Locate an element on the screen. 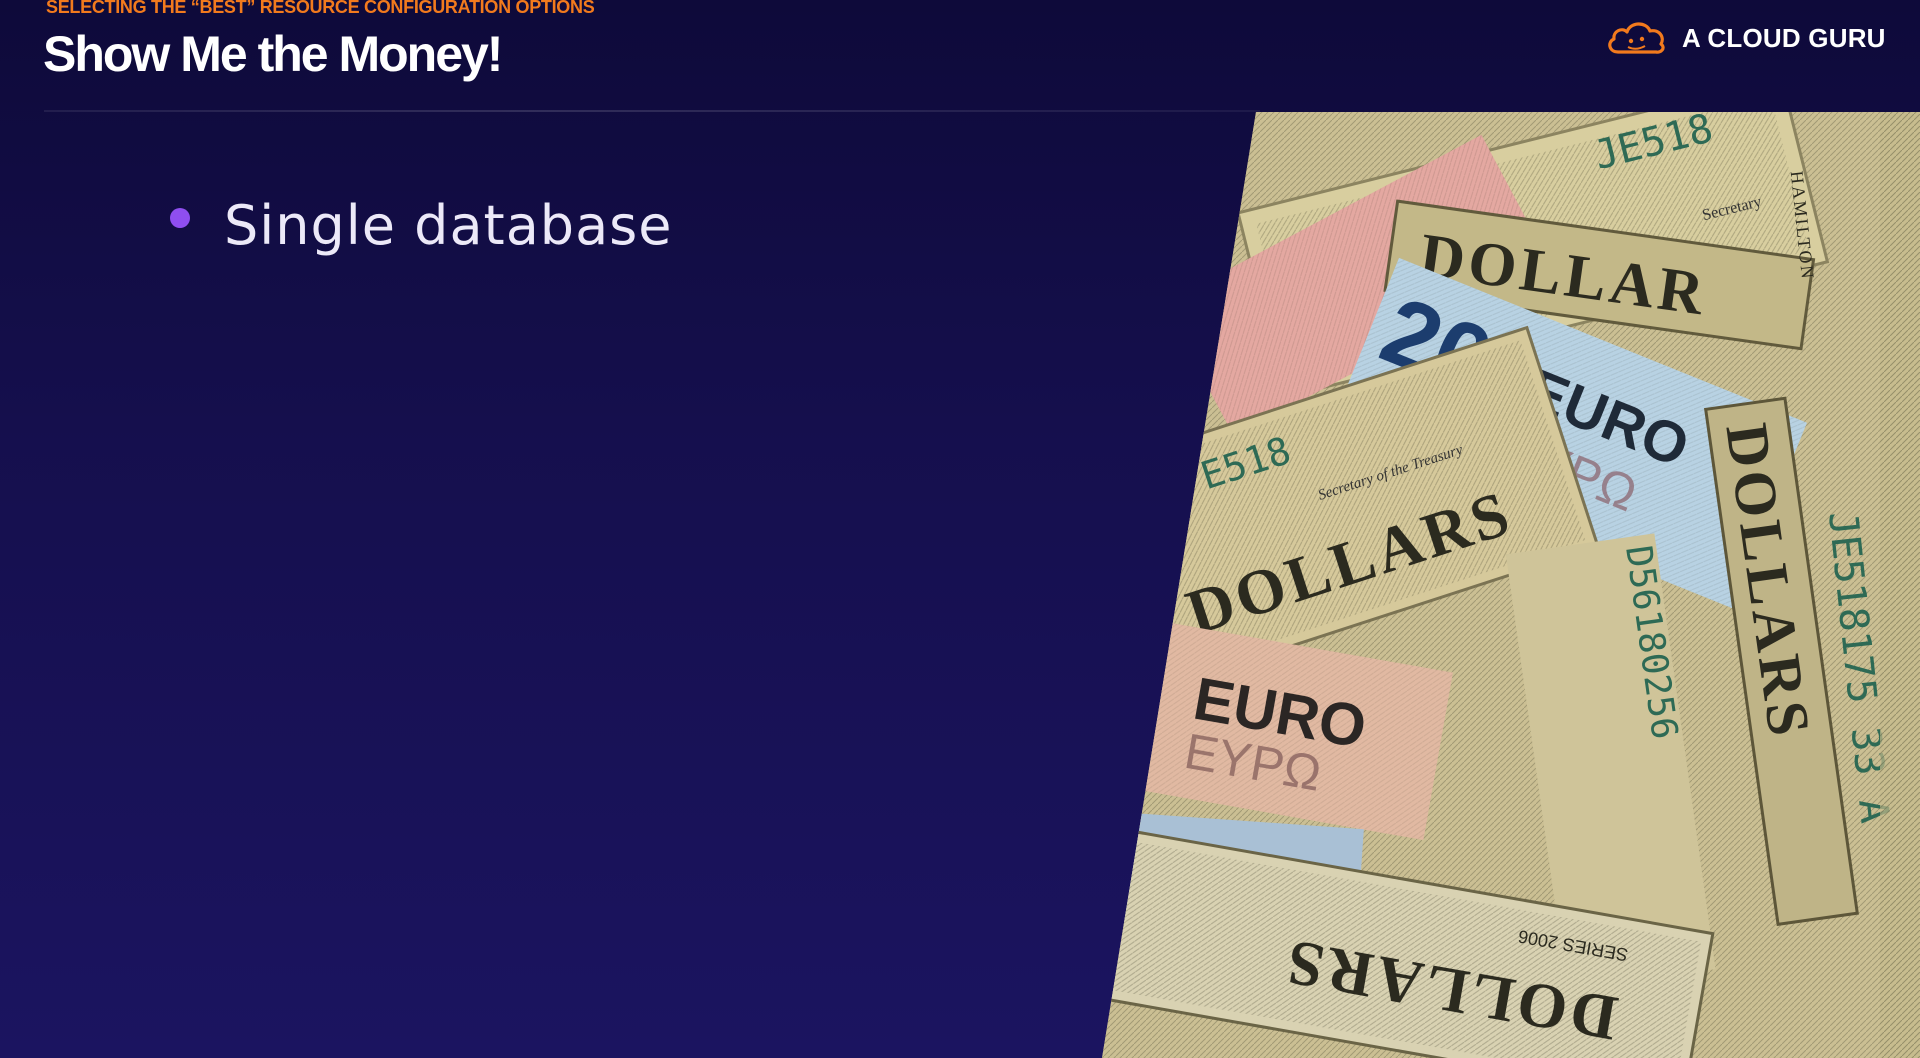 This screenshot has height=1058, width=1920. cloud-icon is located at coordinates (1636, 38).